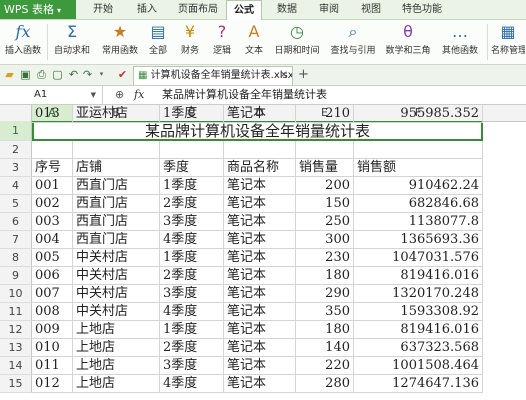 Image resolution: width=526 pixels, height=400 pixels. Describe the element at coordinates (16, 186) in the screenshot. I see `row-header-4: 4` at that location.